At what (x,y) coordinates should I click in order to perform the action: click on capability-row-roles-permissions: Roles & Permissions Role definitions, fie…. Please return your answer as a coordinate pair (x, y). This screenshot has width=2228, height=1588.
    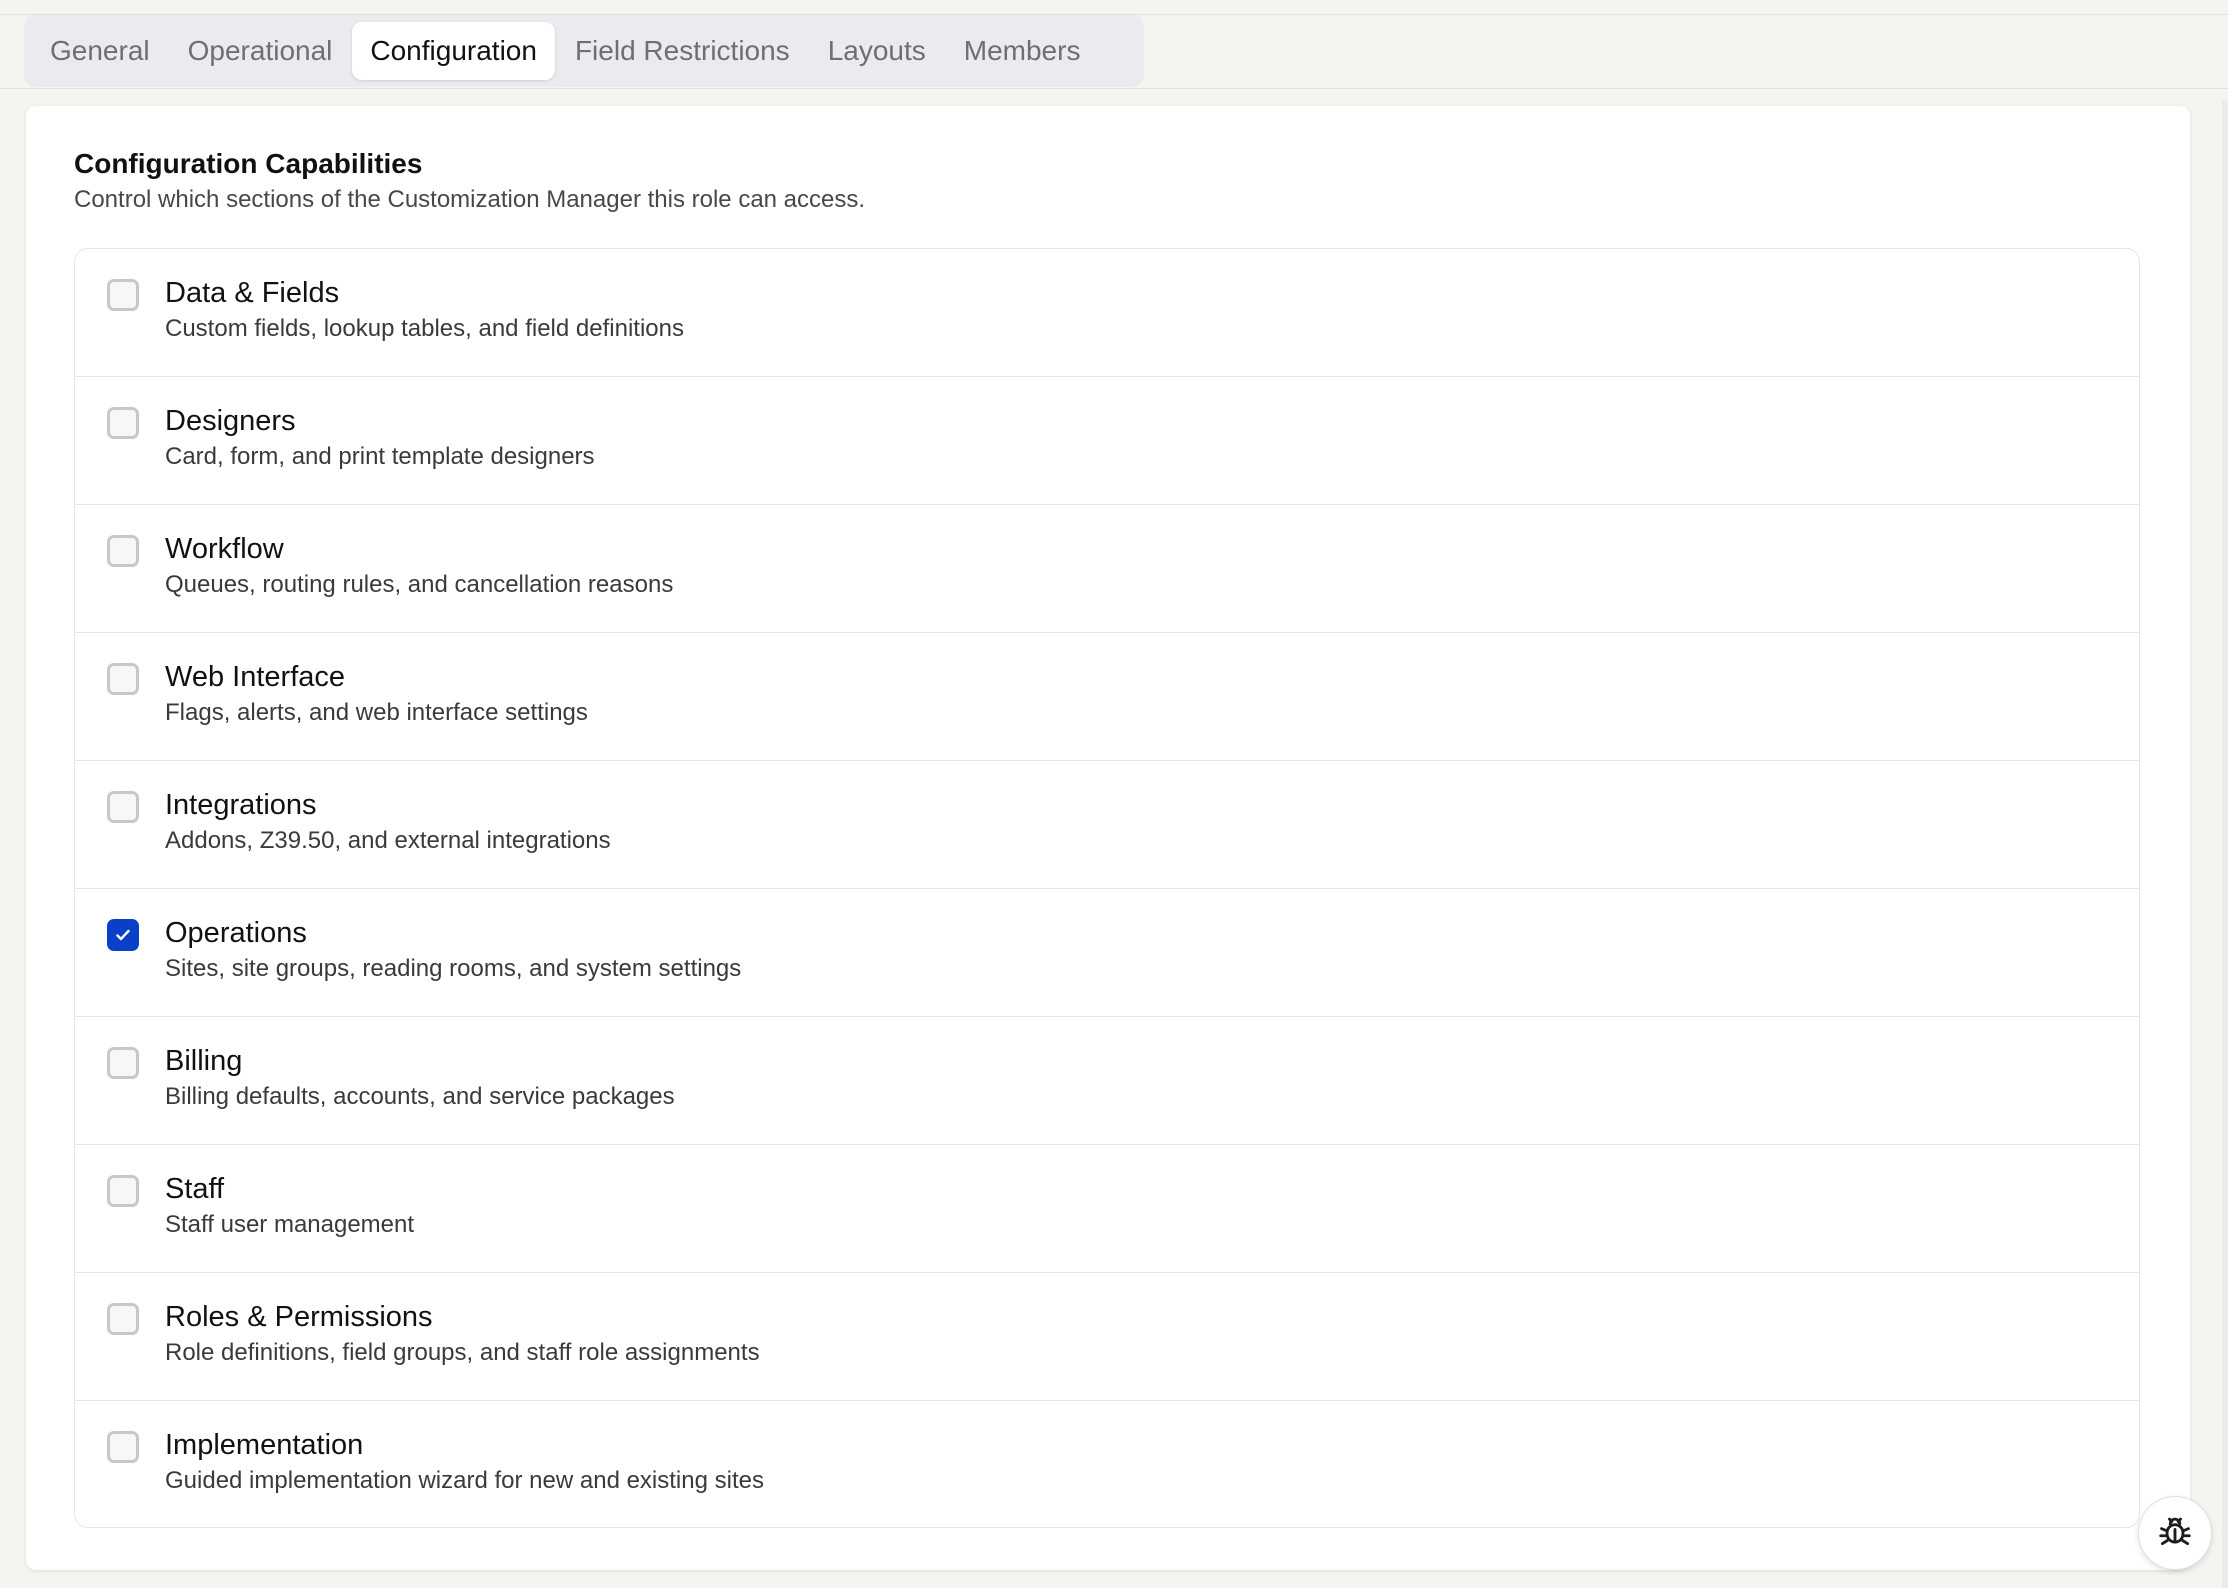
    Looking at the image, I should click on (1107, 1337).